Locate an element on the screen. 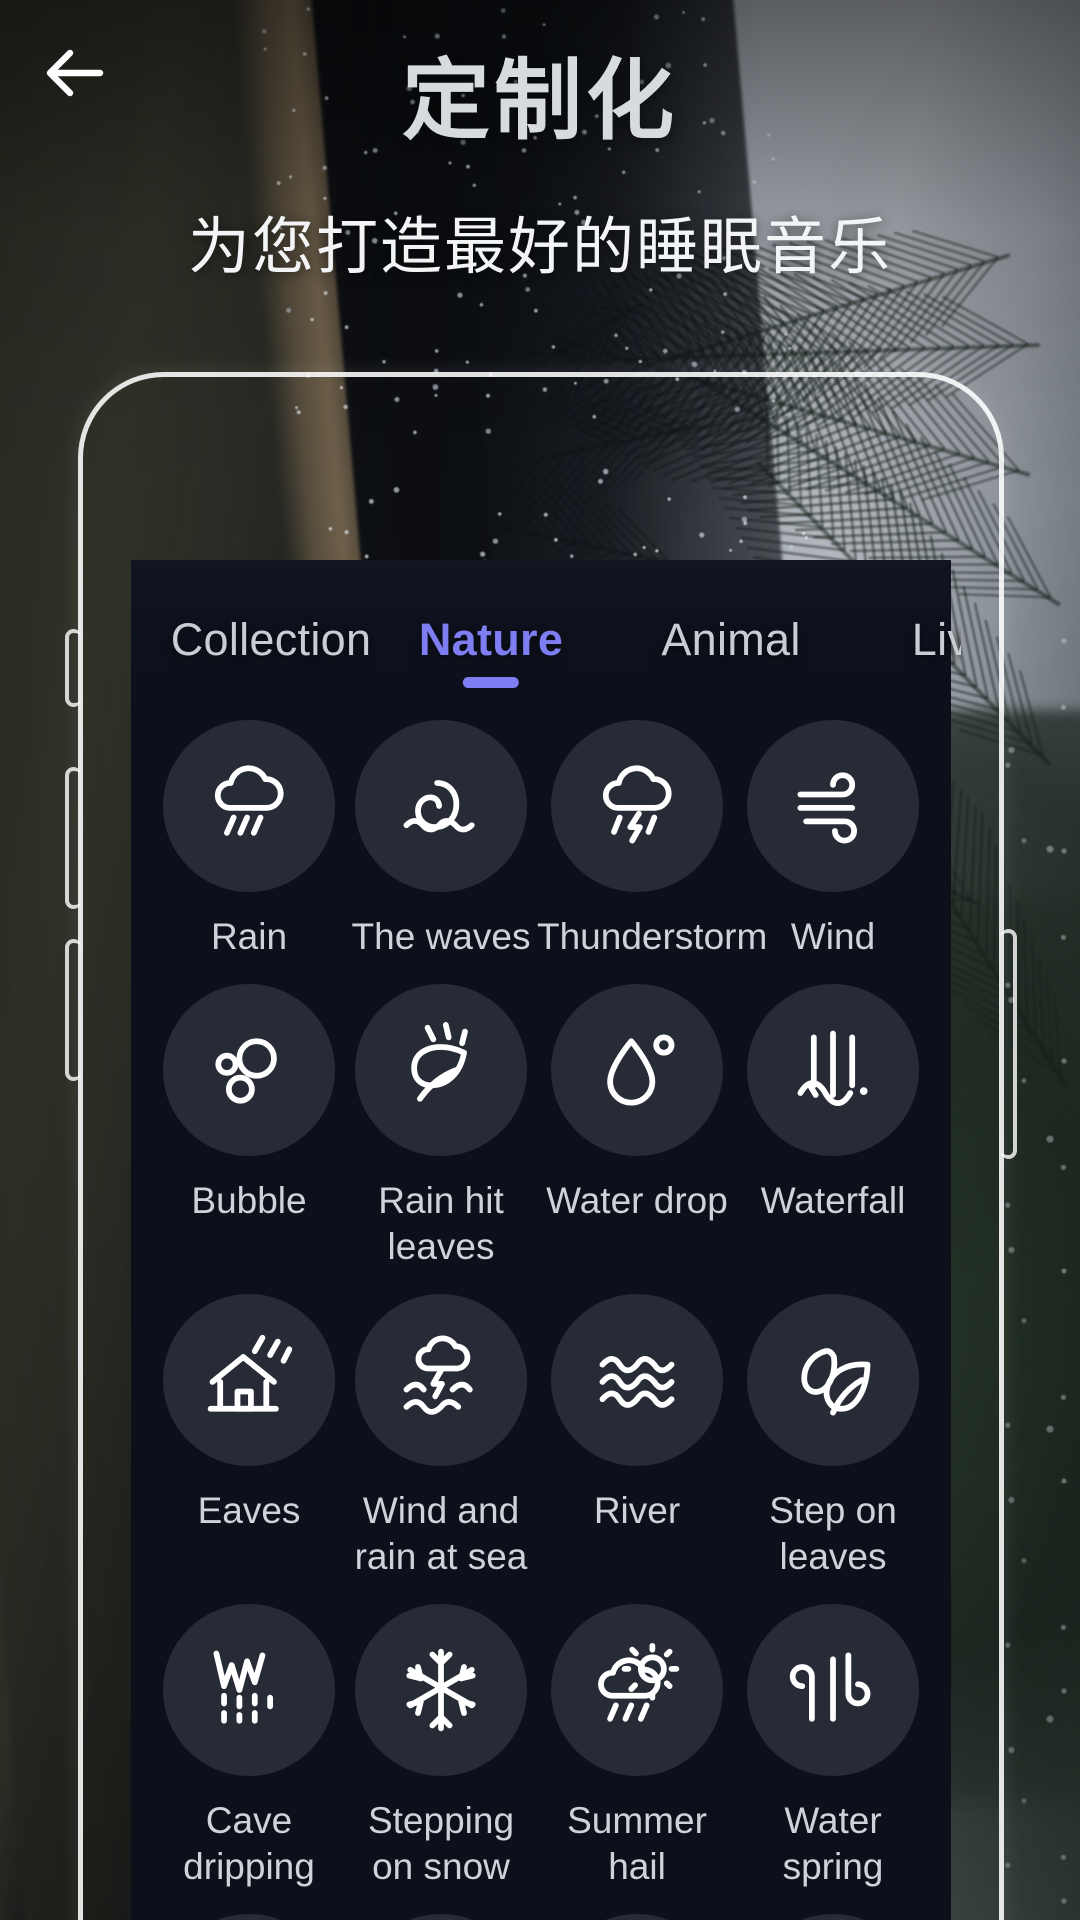  flame-icon is located at coordinates (637, 1917).